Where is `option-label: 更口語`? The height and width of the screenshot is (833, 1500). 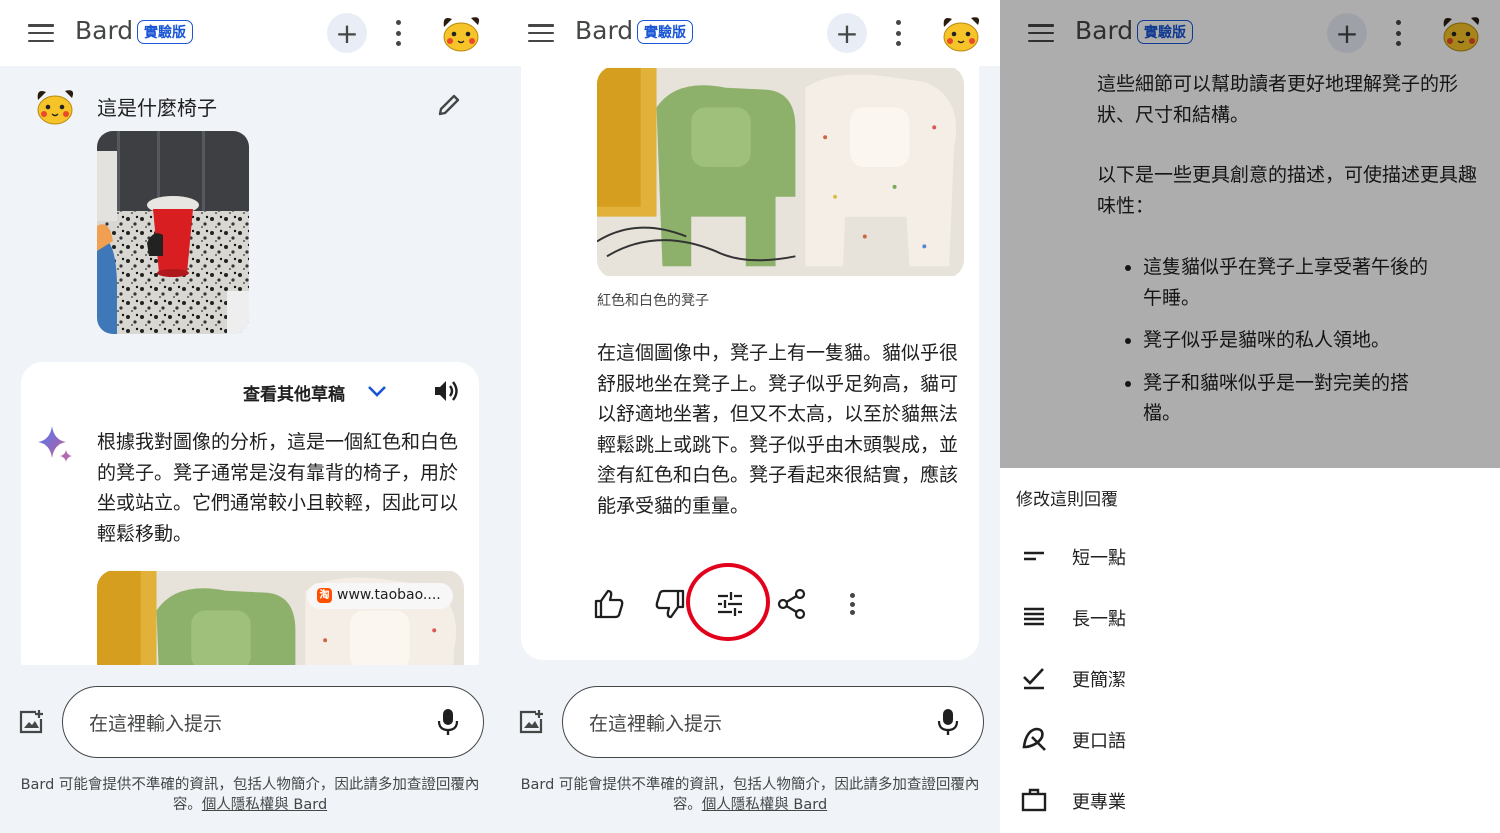 option-label: 更口語 is located at coordinates (1099, 741).